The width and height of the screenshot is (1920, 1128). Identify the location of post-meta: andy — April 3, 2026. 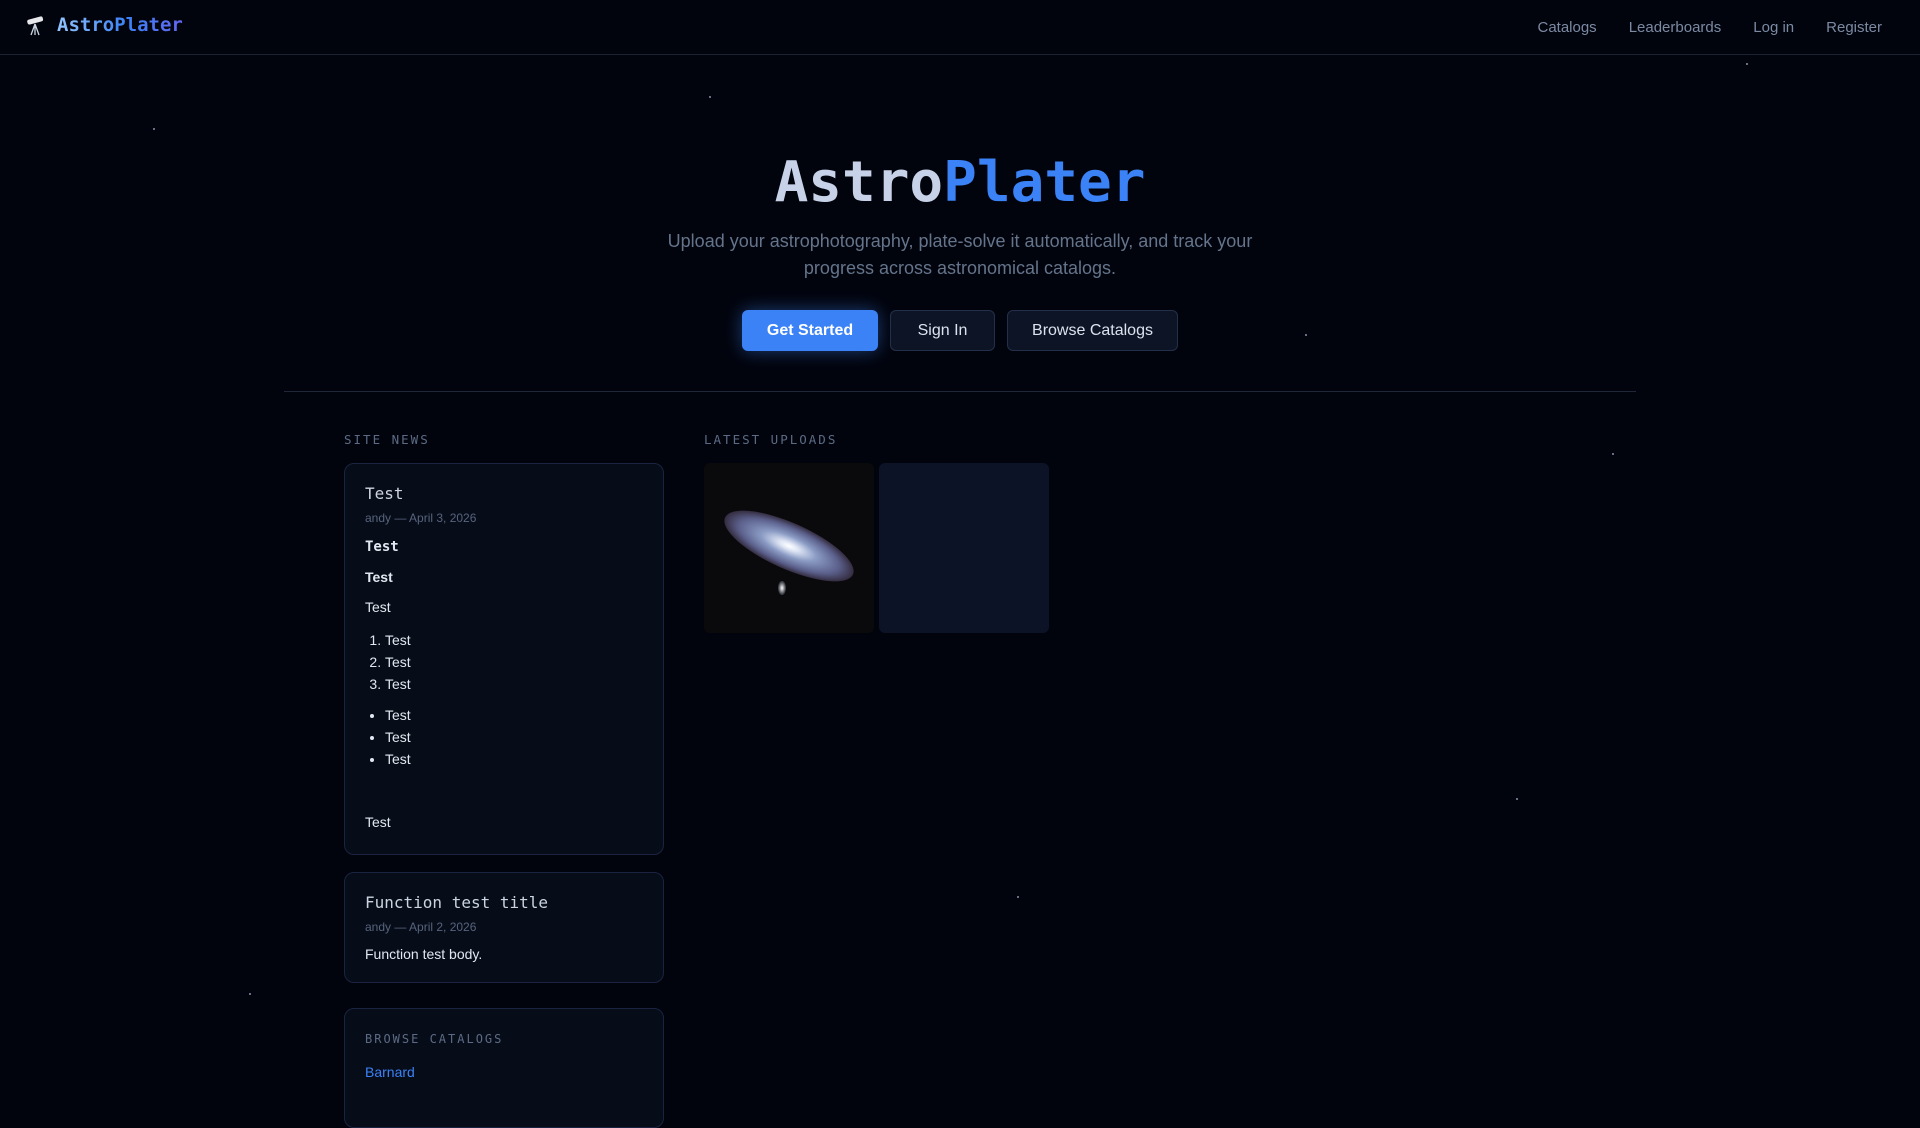
(421, 518).